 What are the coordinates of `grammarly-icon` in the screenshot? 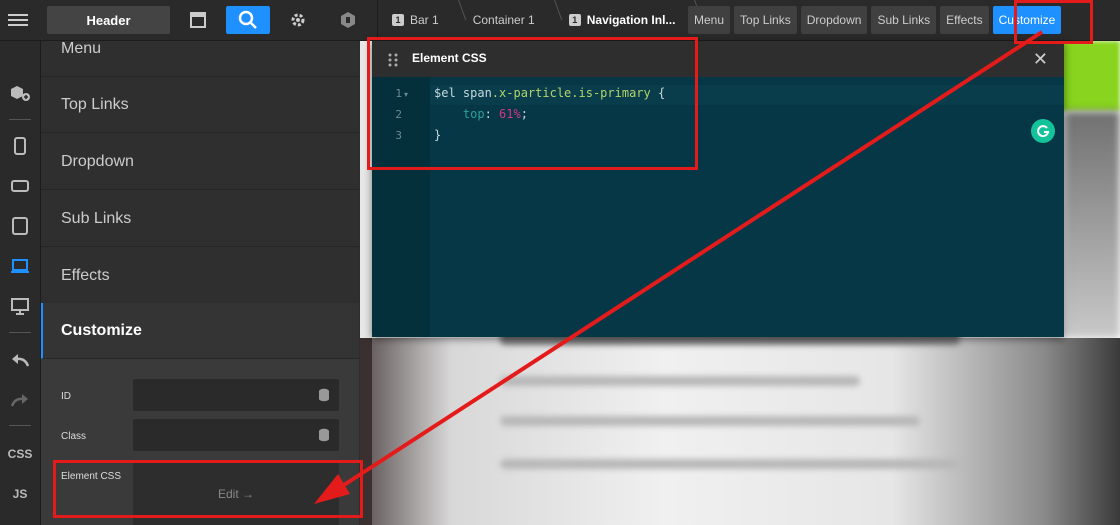 It's located at (1043, 131).